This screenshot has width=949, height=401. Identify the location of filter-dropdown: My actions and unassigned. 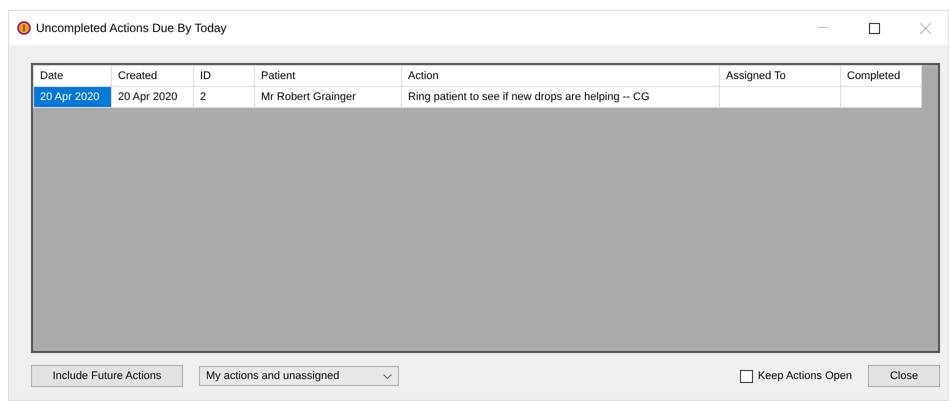
(299, 376).